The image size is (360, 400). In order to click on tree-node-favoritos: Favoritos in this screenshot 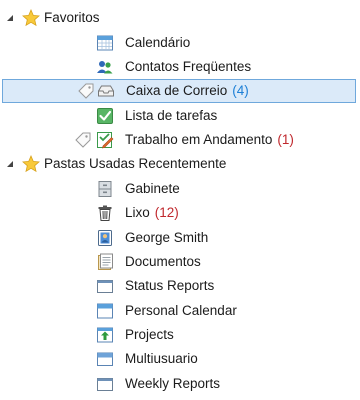, I will do `click(180, 18)`.